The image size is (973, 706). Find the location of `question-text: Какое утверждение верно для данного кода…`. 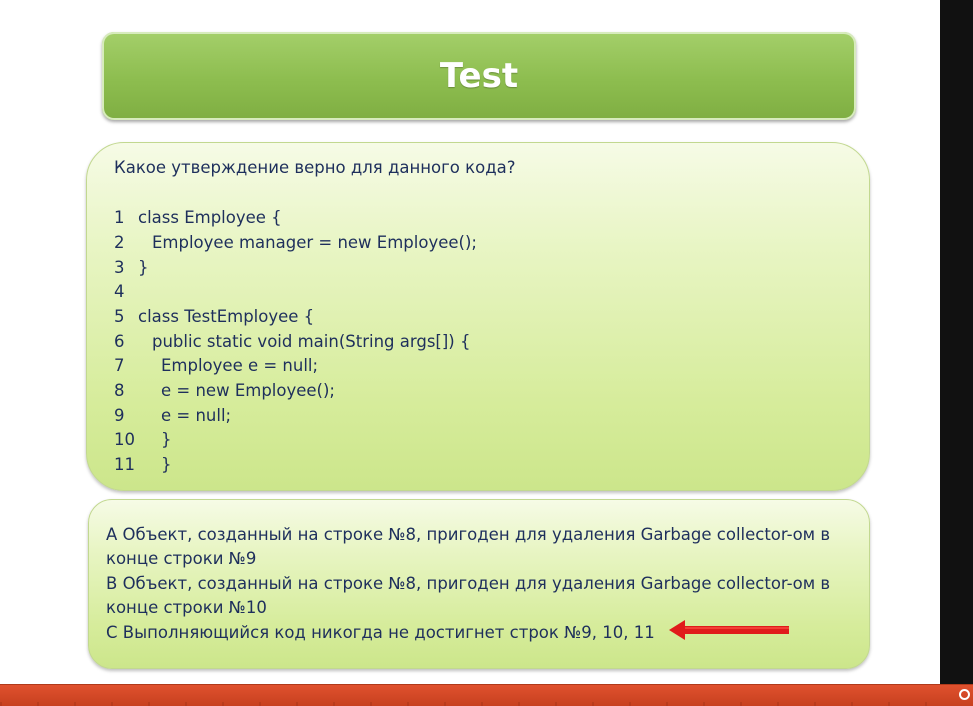

question-text: Какое утверждение верно для данного кода… is located at coordinates (315, 167).